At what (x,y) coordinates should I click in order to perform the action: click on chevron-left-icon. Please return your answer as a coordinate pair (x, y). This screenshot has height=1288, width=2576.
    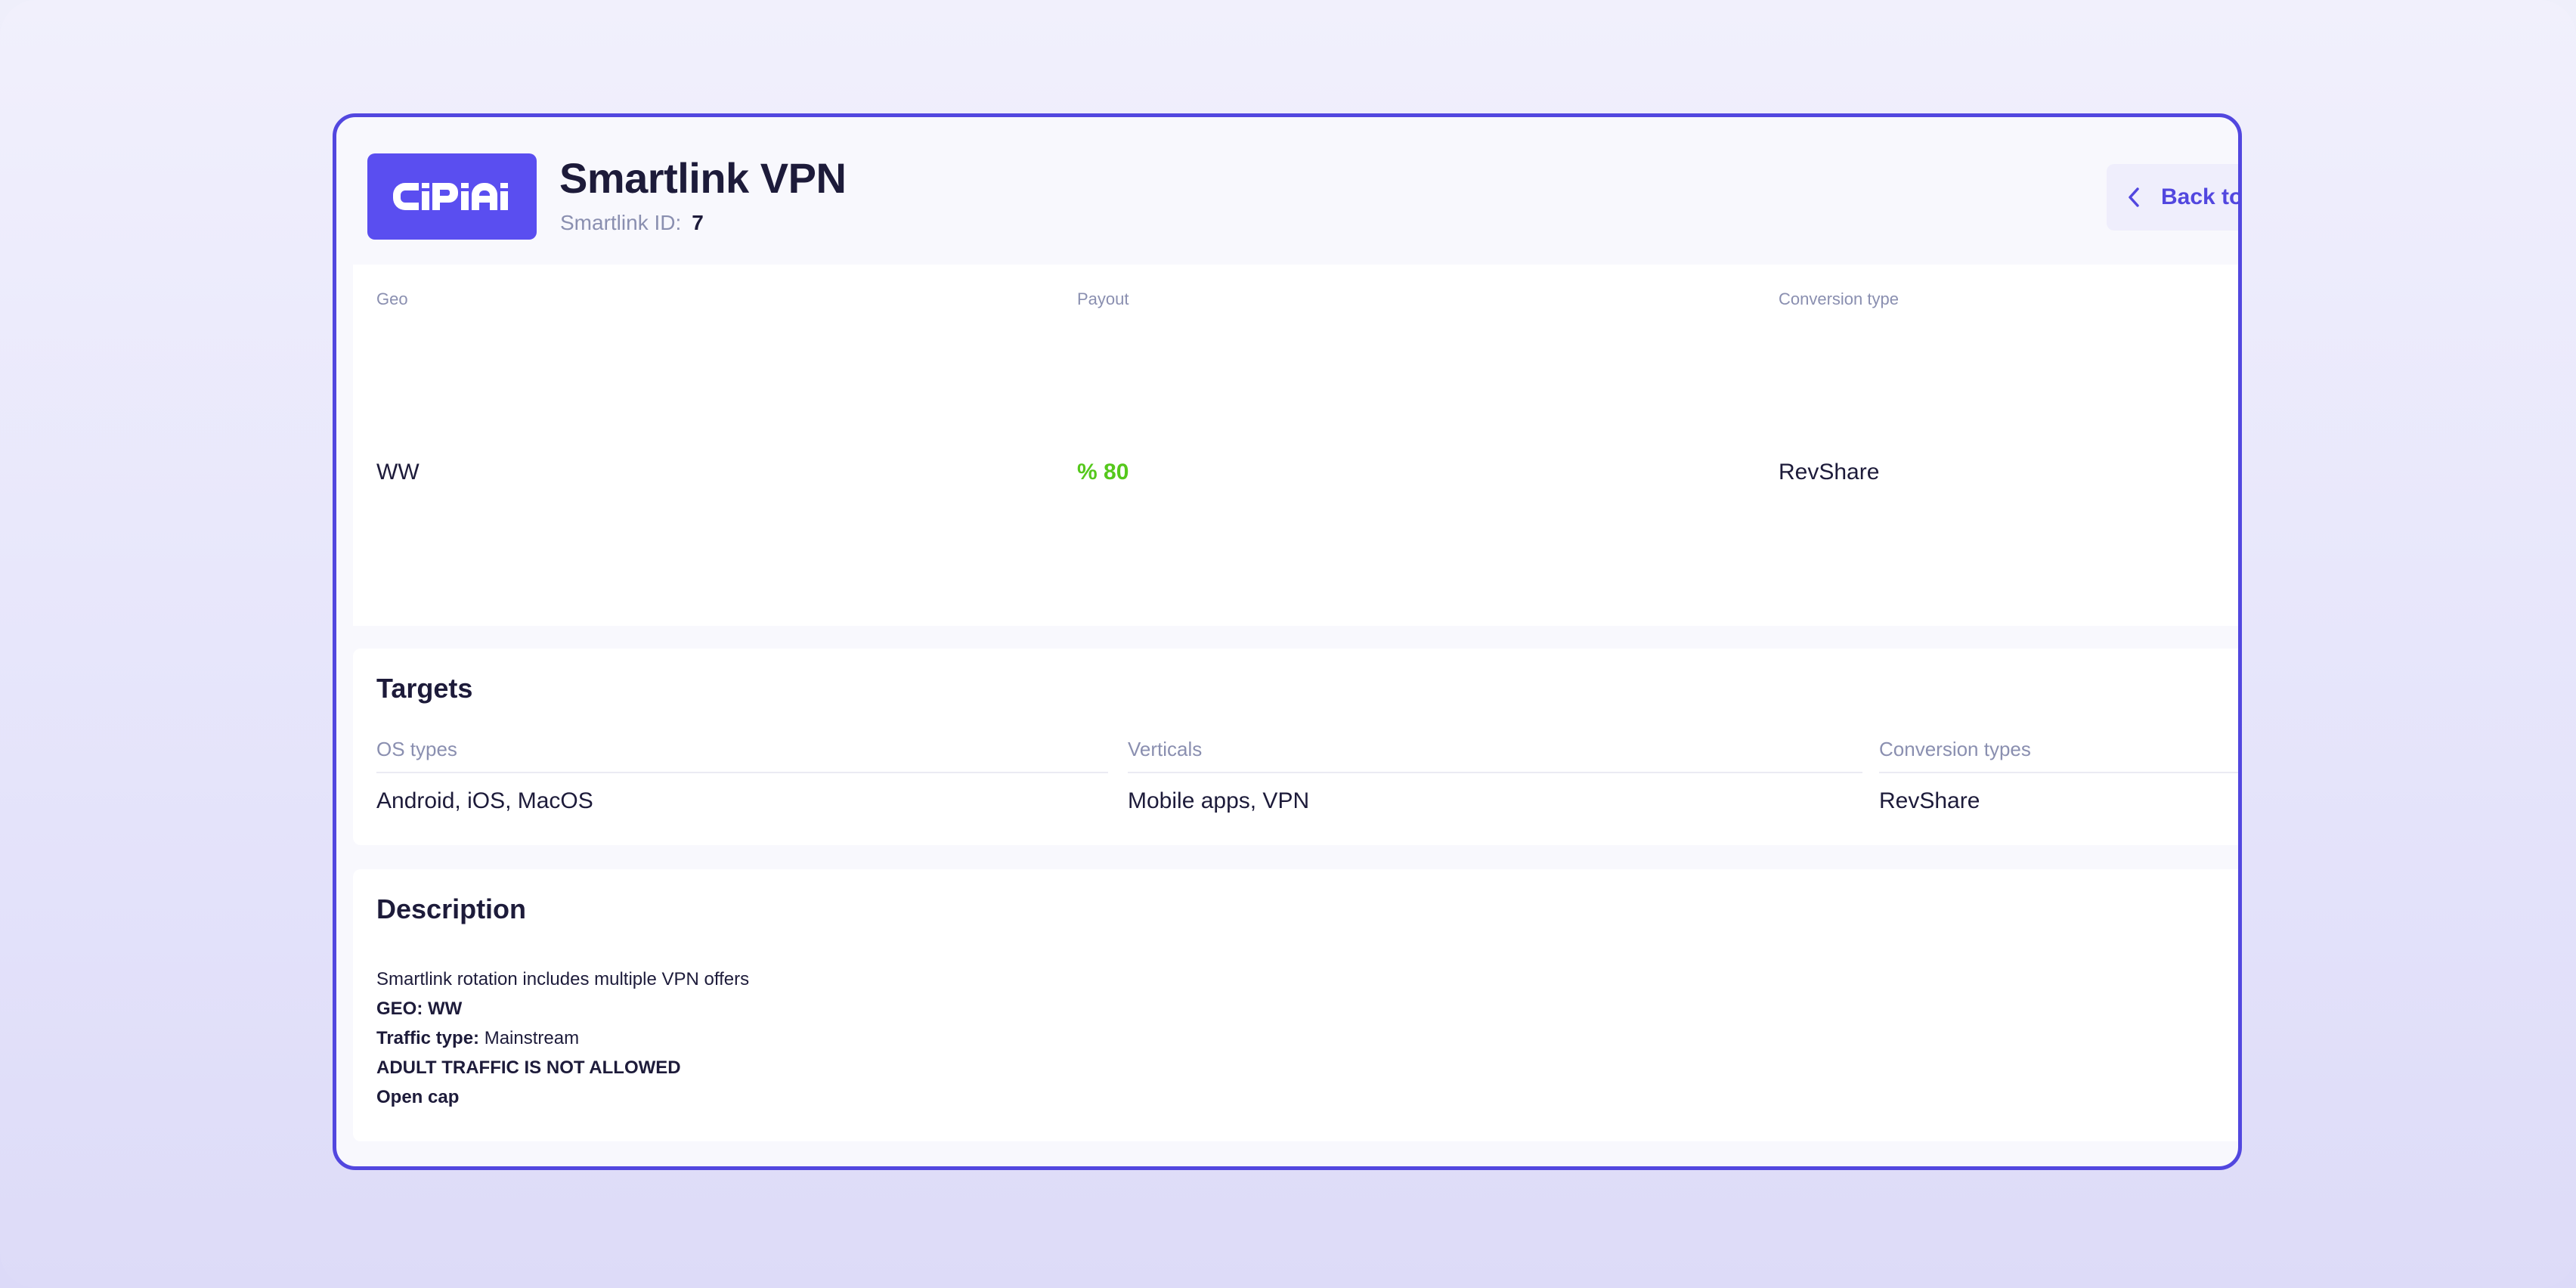
    Looking at the image, I should click on (2134, 197).